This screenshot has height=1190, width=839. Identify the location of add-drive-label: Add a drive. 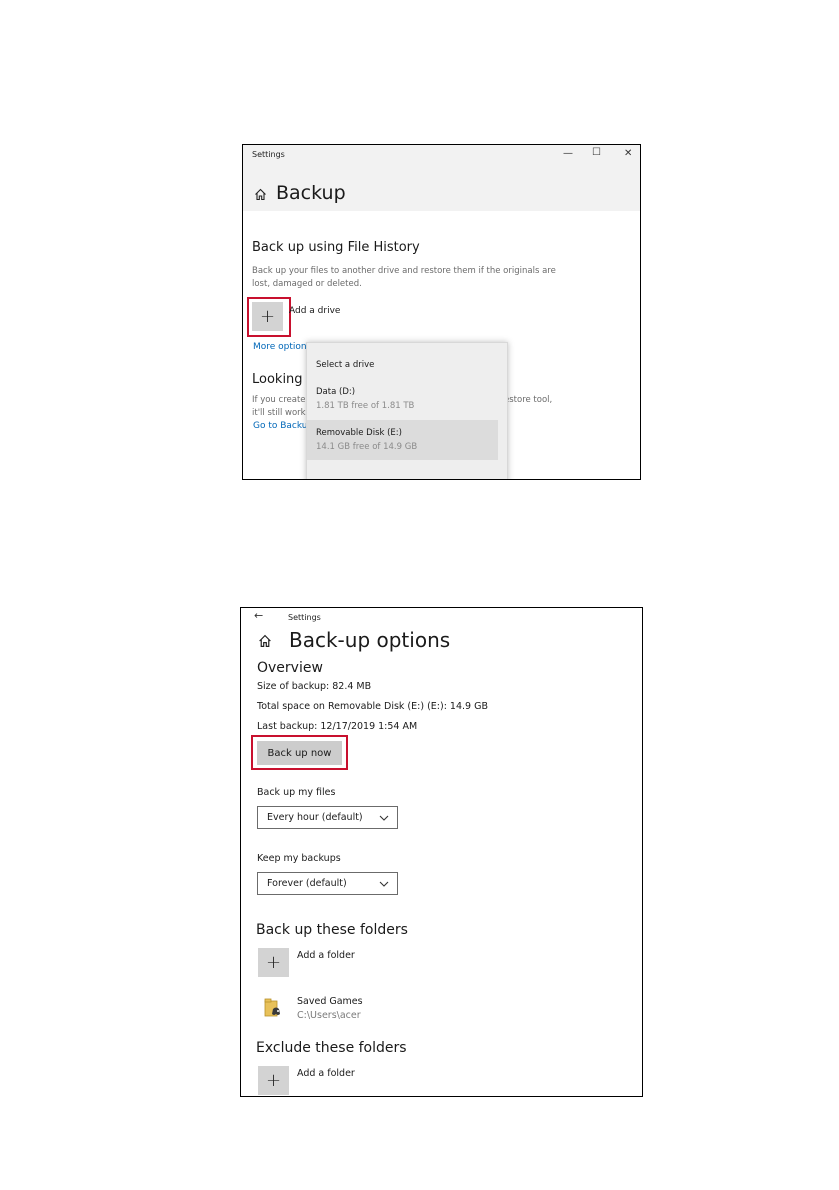
(315, 311).